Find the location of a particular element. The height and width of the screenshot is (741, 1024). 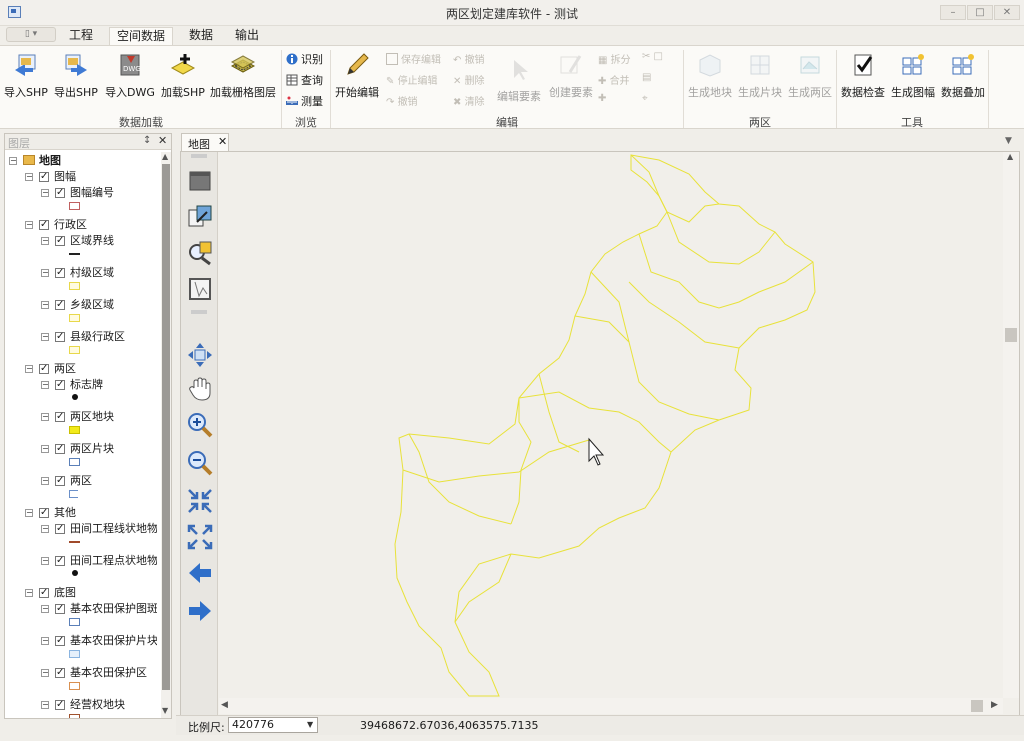

generate-zones-button: 生成两区 is located at coordinates (810, 76).